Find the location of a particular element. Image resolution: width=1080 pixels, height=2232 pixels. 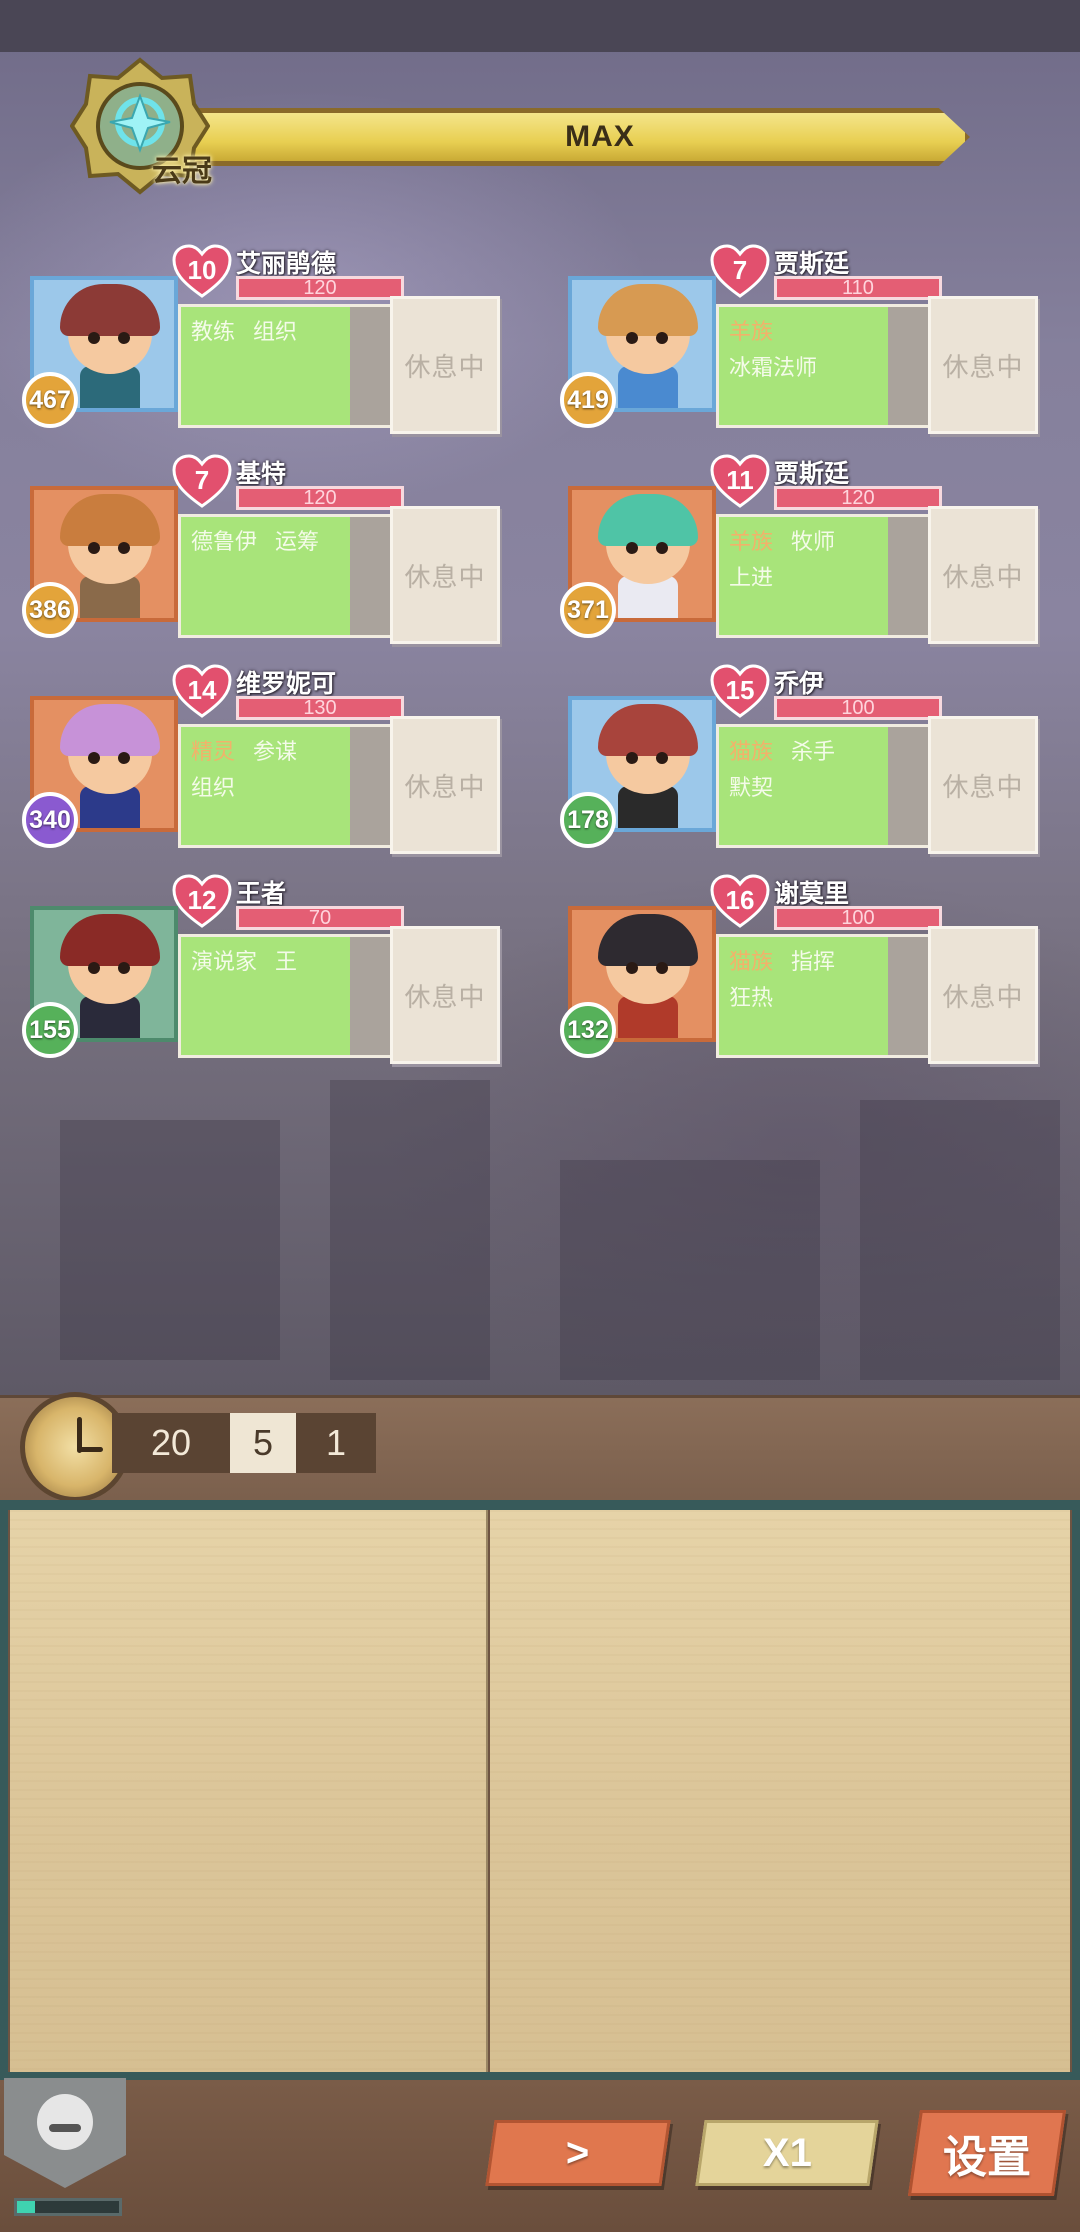

traits-panel: 德鲁伊 运筹 is located at coordinates (264, 576).